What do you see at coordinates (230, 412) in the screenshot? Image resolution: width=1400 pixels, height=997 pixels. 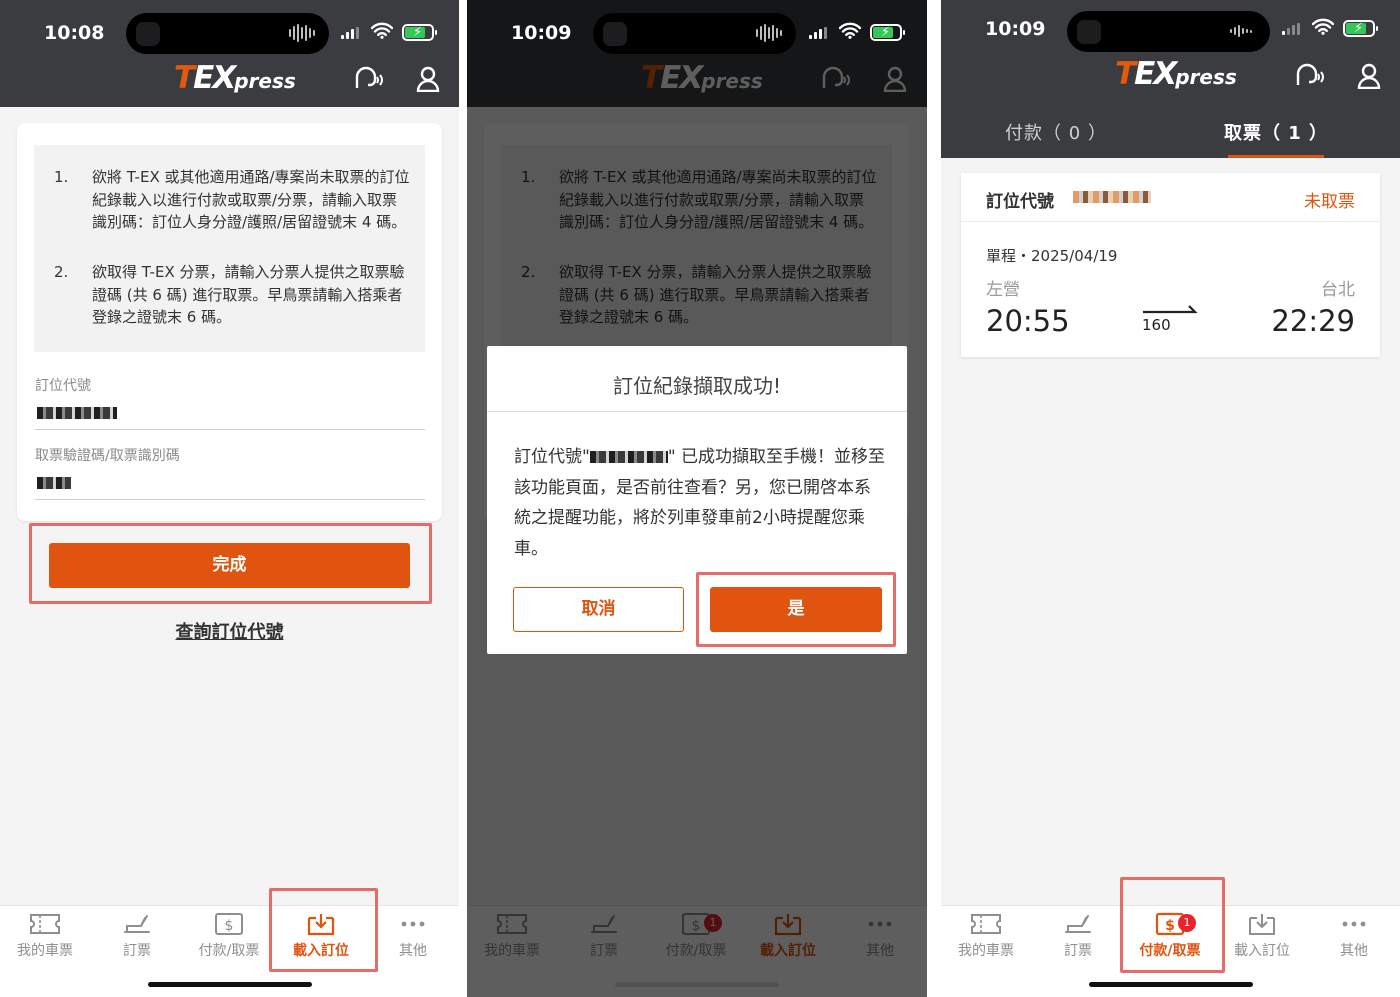 I see `booking-code-input` at bounding box center [230, 412].